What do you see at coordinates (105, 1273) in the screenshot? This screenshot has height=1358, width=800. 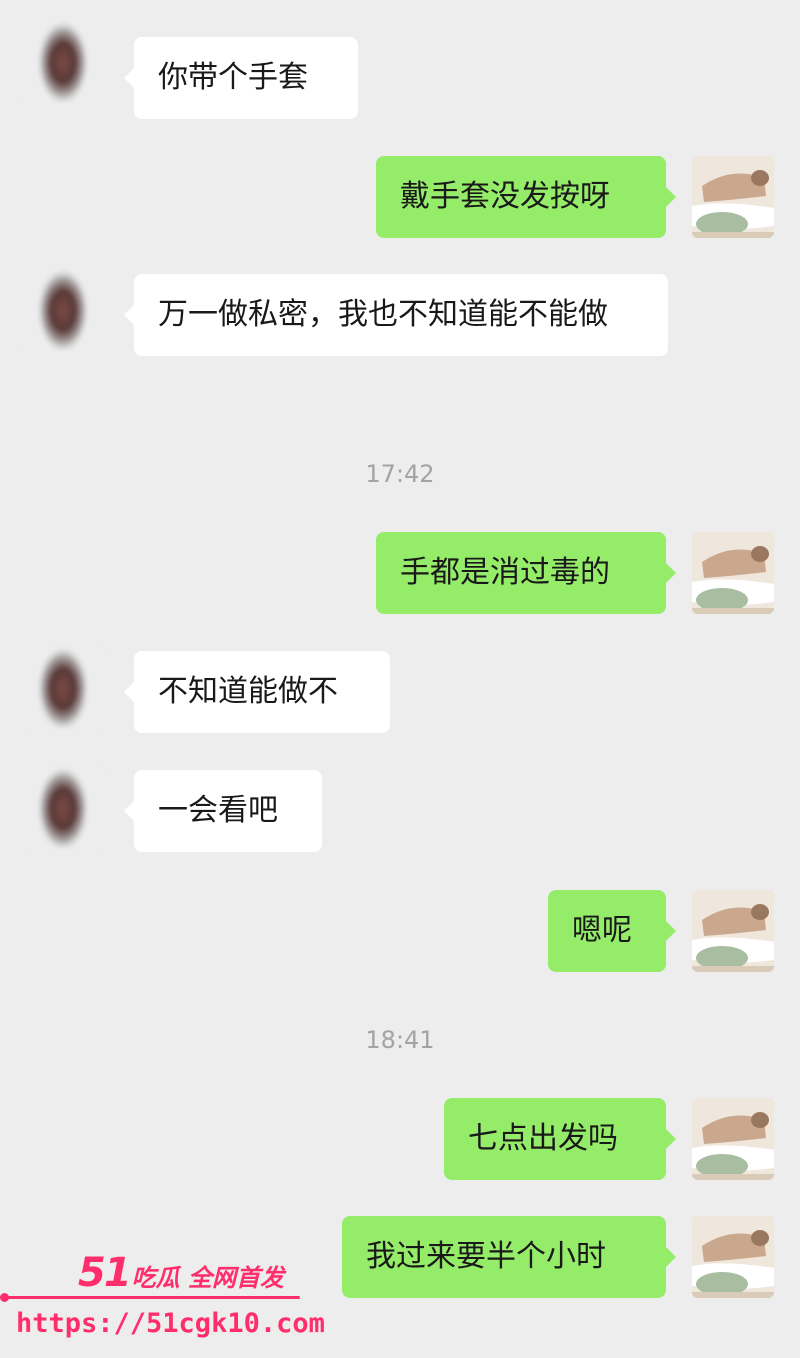 I see `watermark-logo-number: 51` at bounding box center [105, 1273].